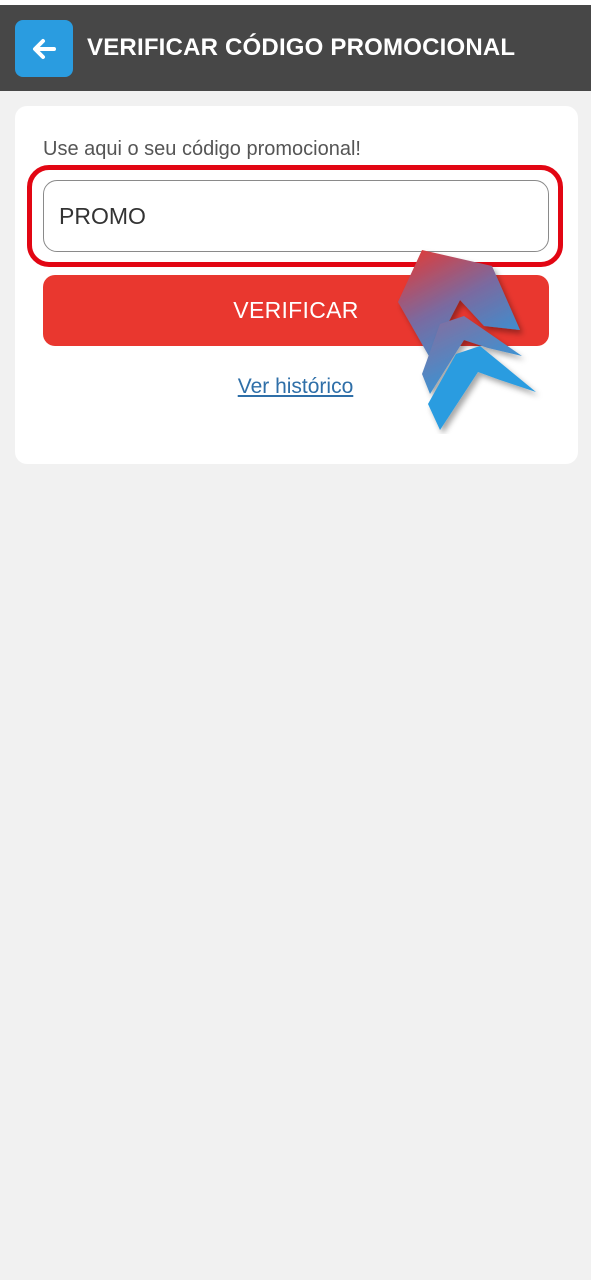  I want to click on top-app-bar: VERIFICAR CÓDIGO PROMOCIONAL, so click(295, 45).